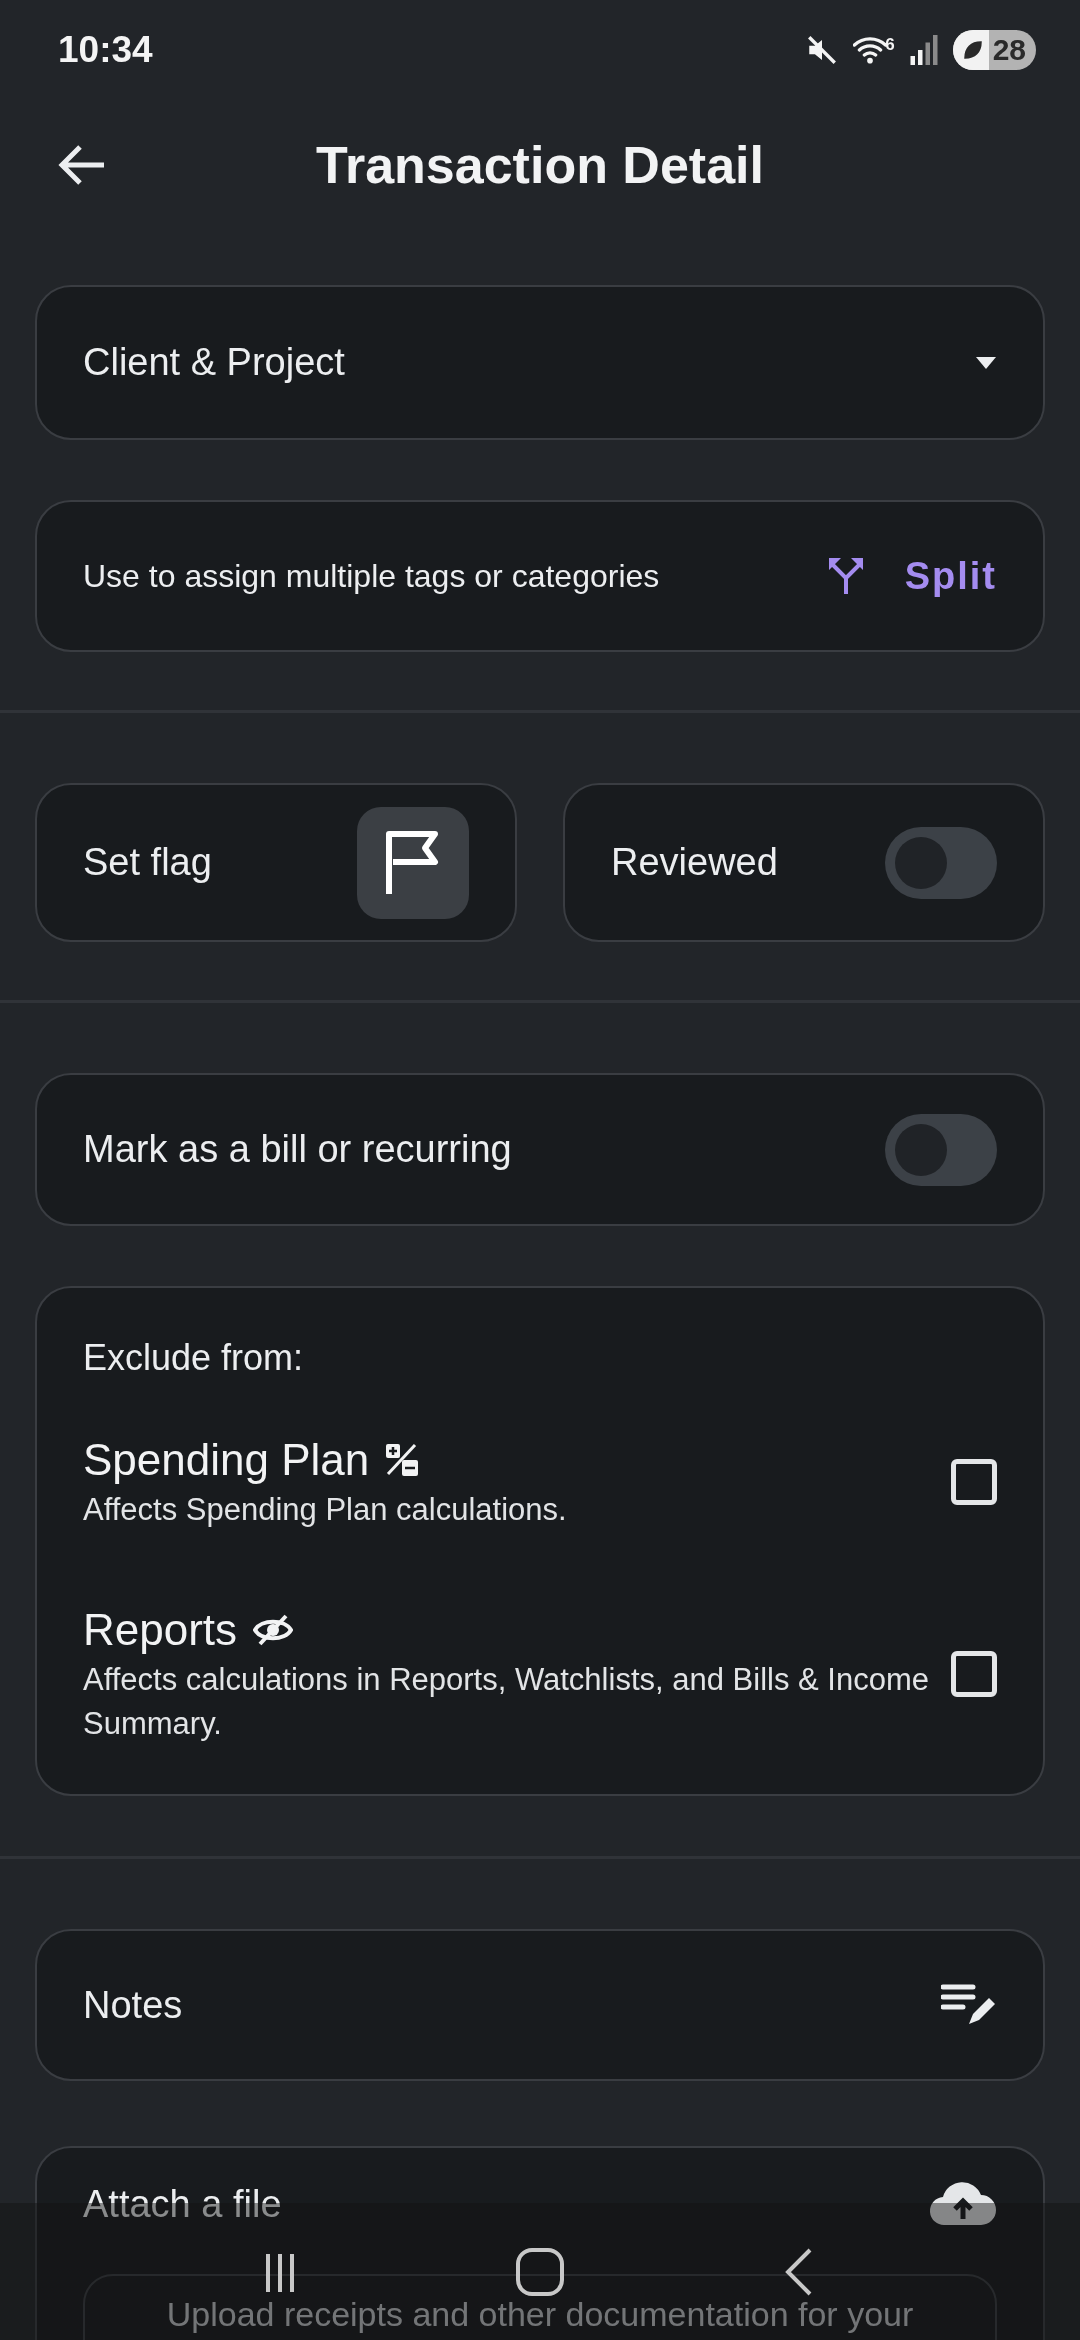 This screenshot has width=1080, height=2340. I want to click on notes-card: Notes, so click(540, 2005).